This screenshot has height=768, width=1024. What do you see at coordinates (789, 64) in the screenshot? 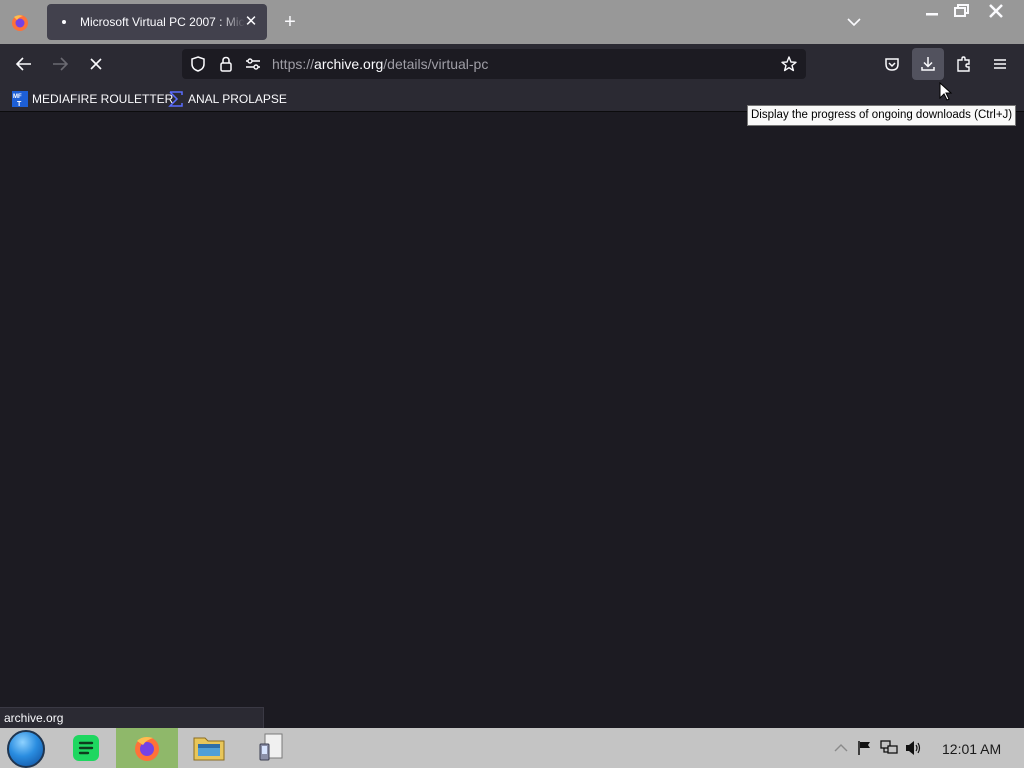
I see `bookmark-star-icon` at bounding box center [789, 64].